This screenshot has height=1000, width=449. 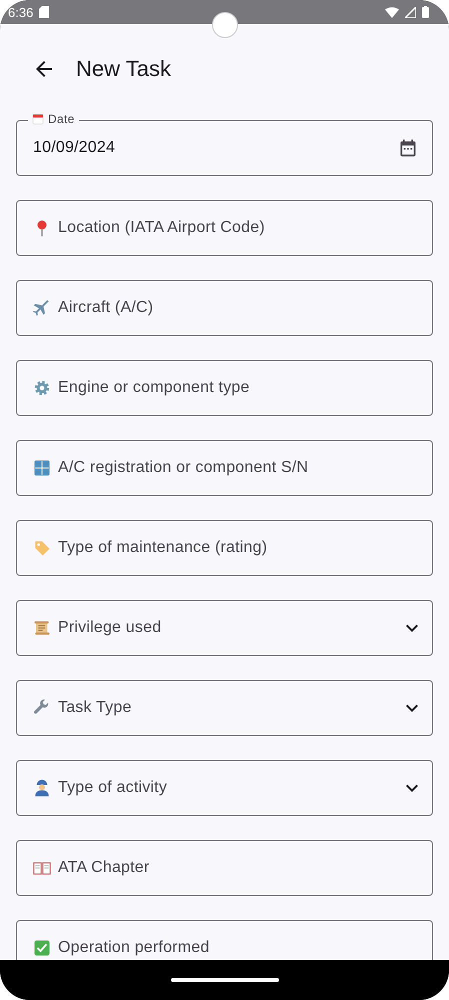 What do you see at coordinates (224, 628) in the screenshot?
I see `select-field: Privilege used` at bounding box center [224, 628].